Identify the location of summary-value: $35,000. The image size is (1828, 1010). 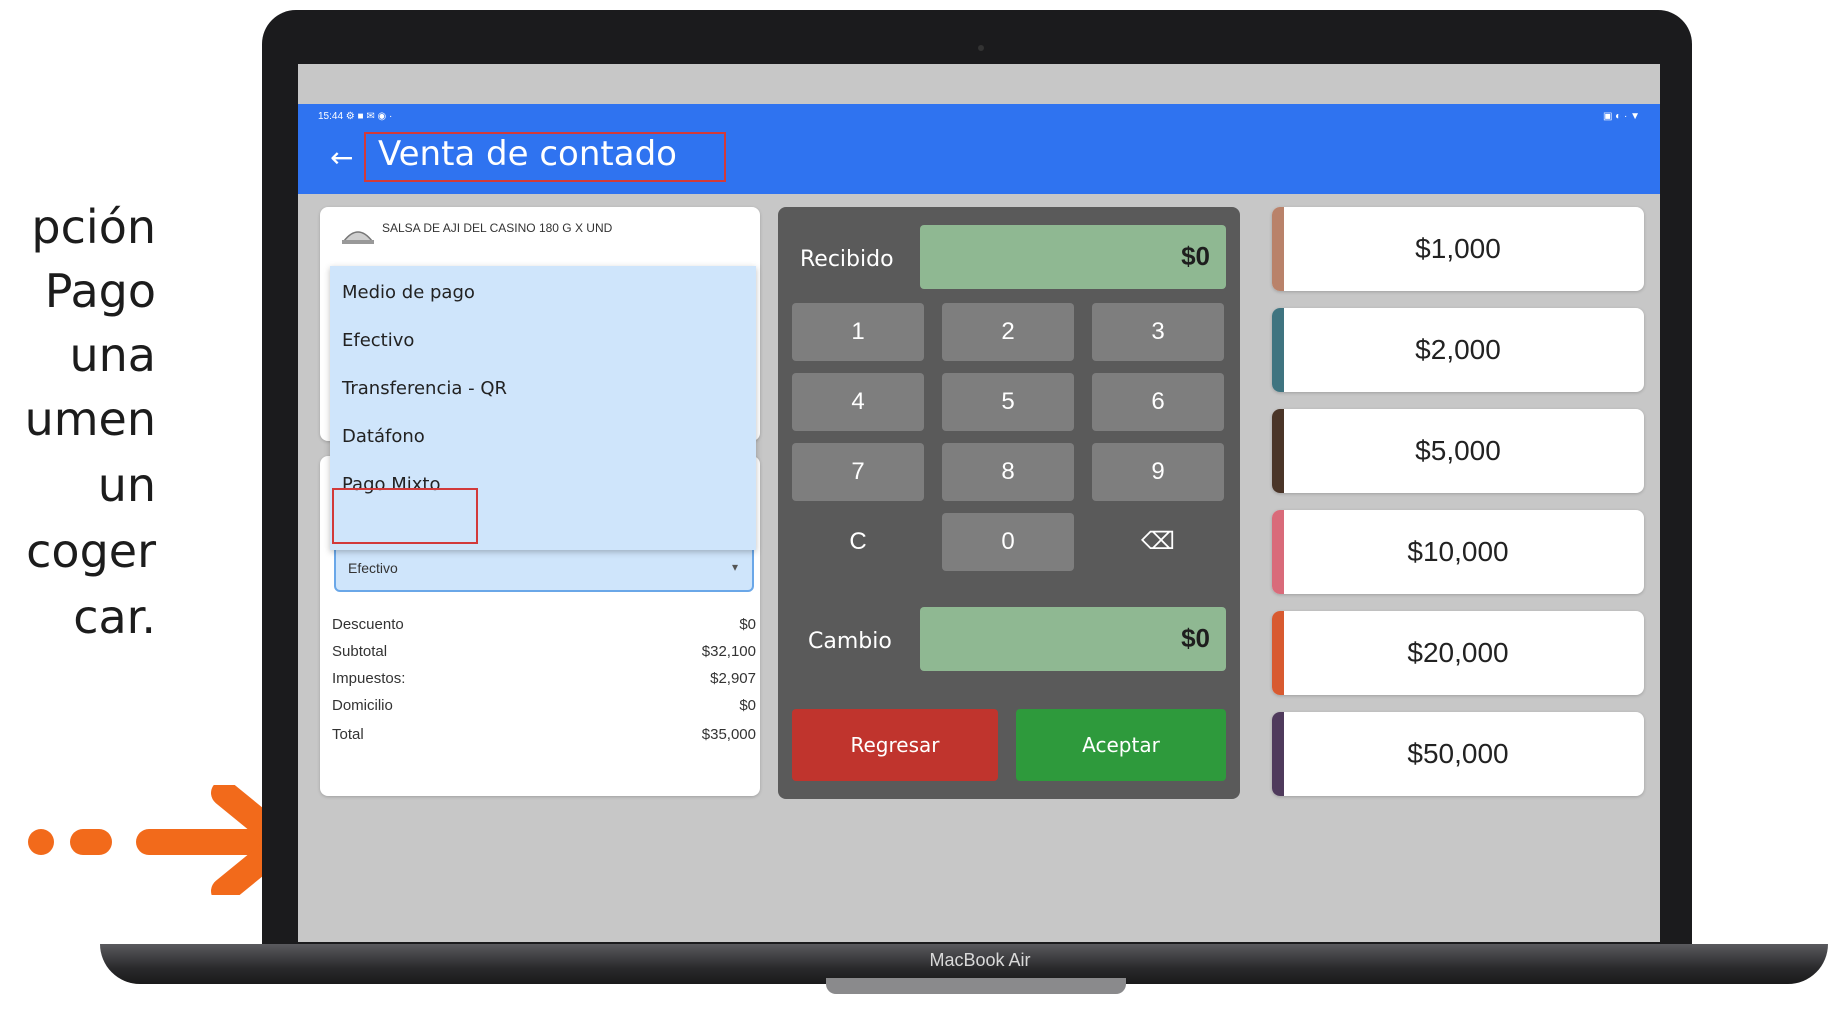
(728, 734).